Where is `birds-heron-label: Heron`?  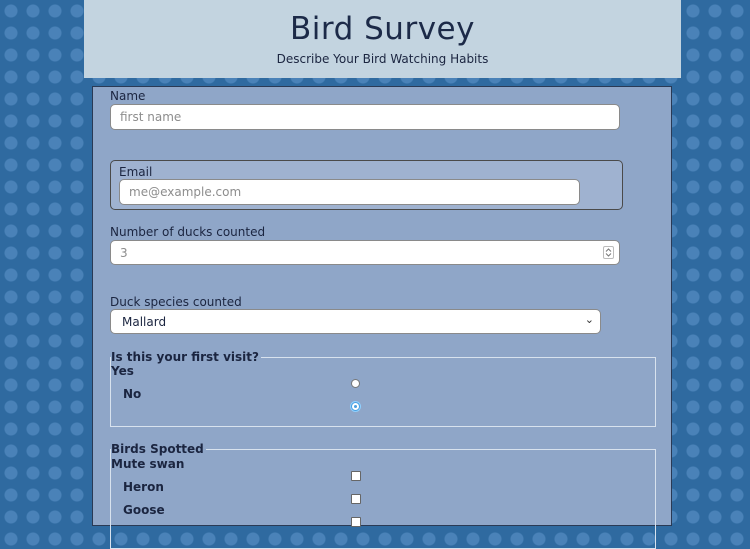
birds-heron-label: Heron is located at coordinates (143, 487).